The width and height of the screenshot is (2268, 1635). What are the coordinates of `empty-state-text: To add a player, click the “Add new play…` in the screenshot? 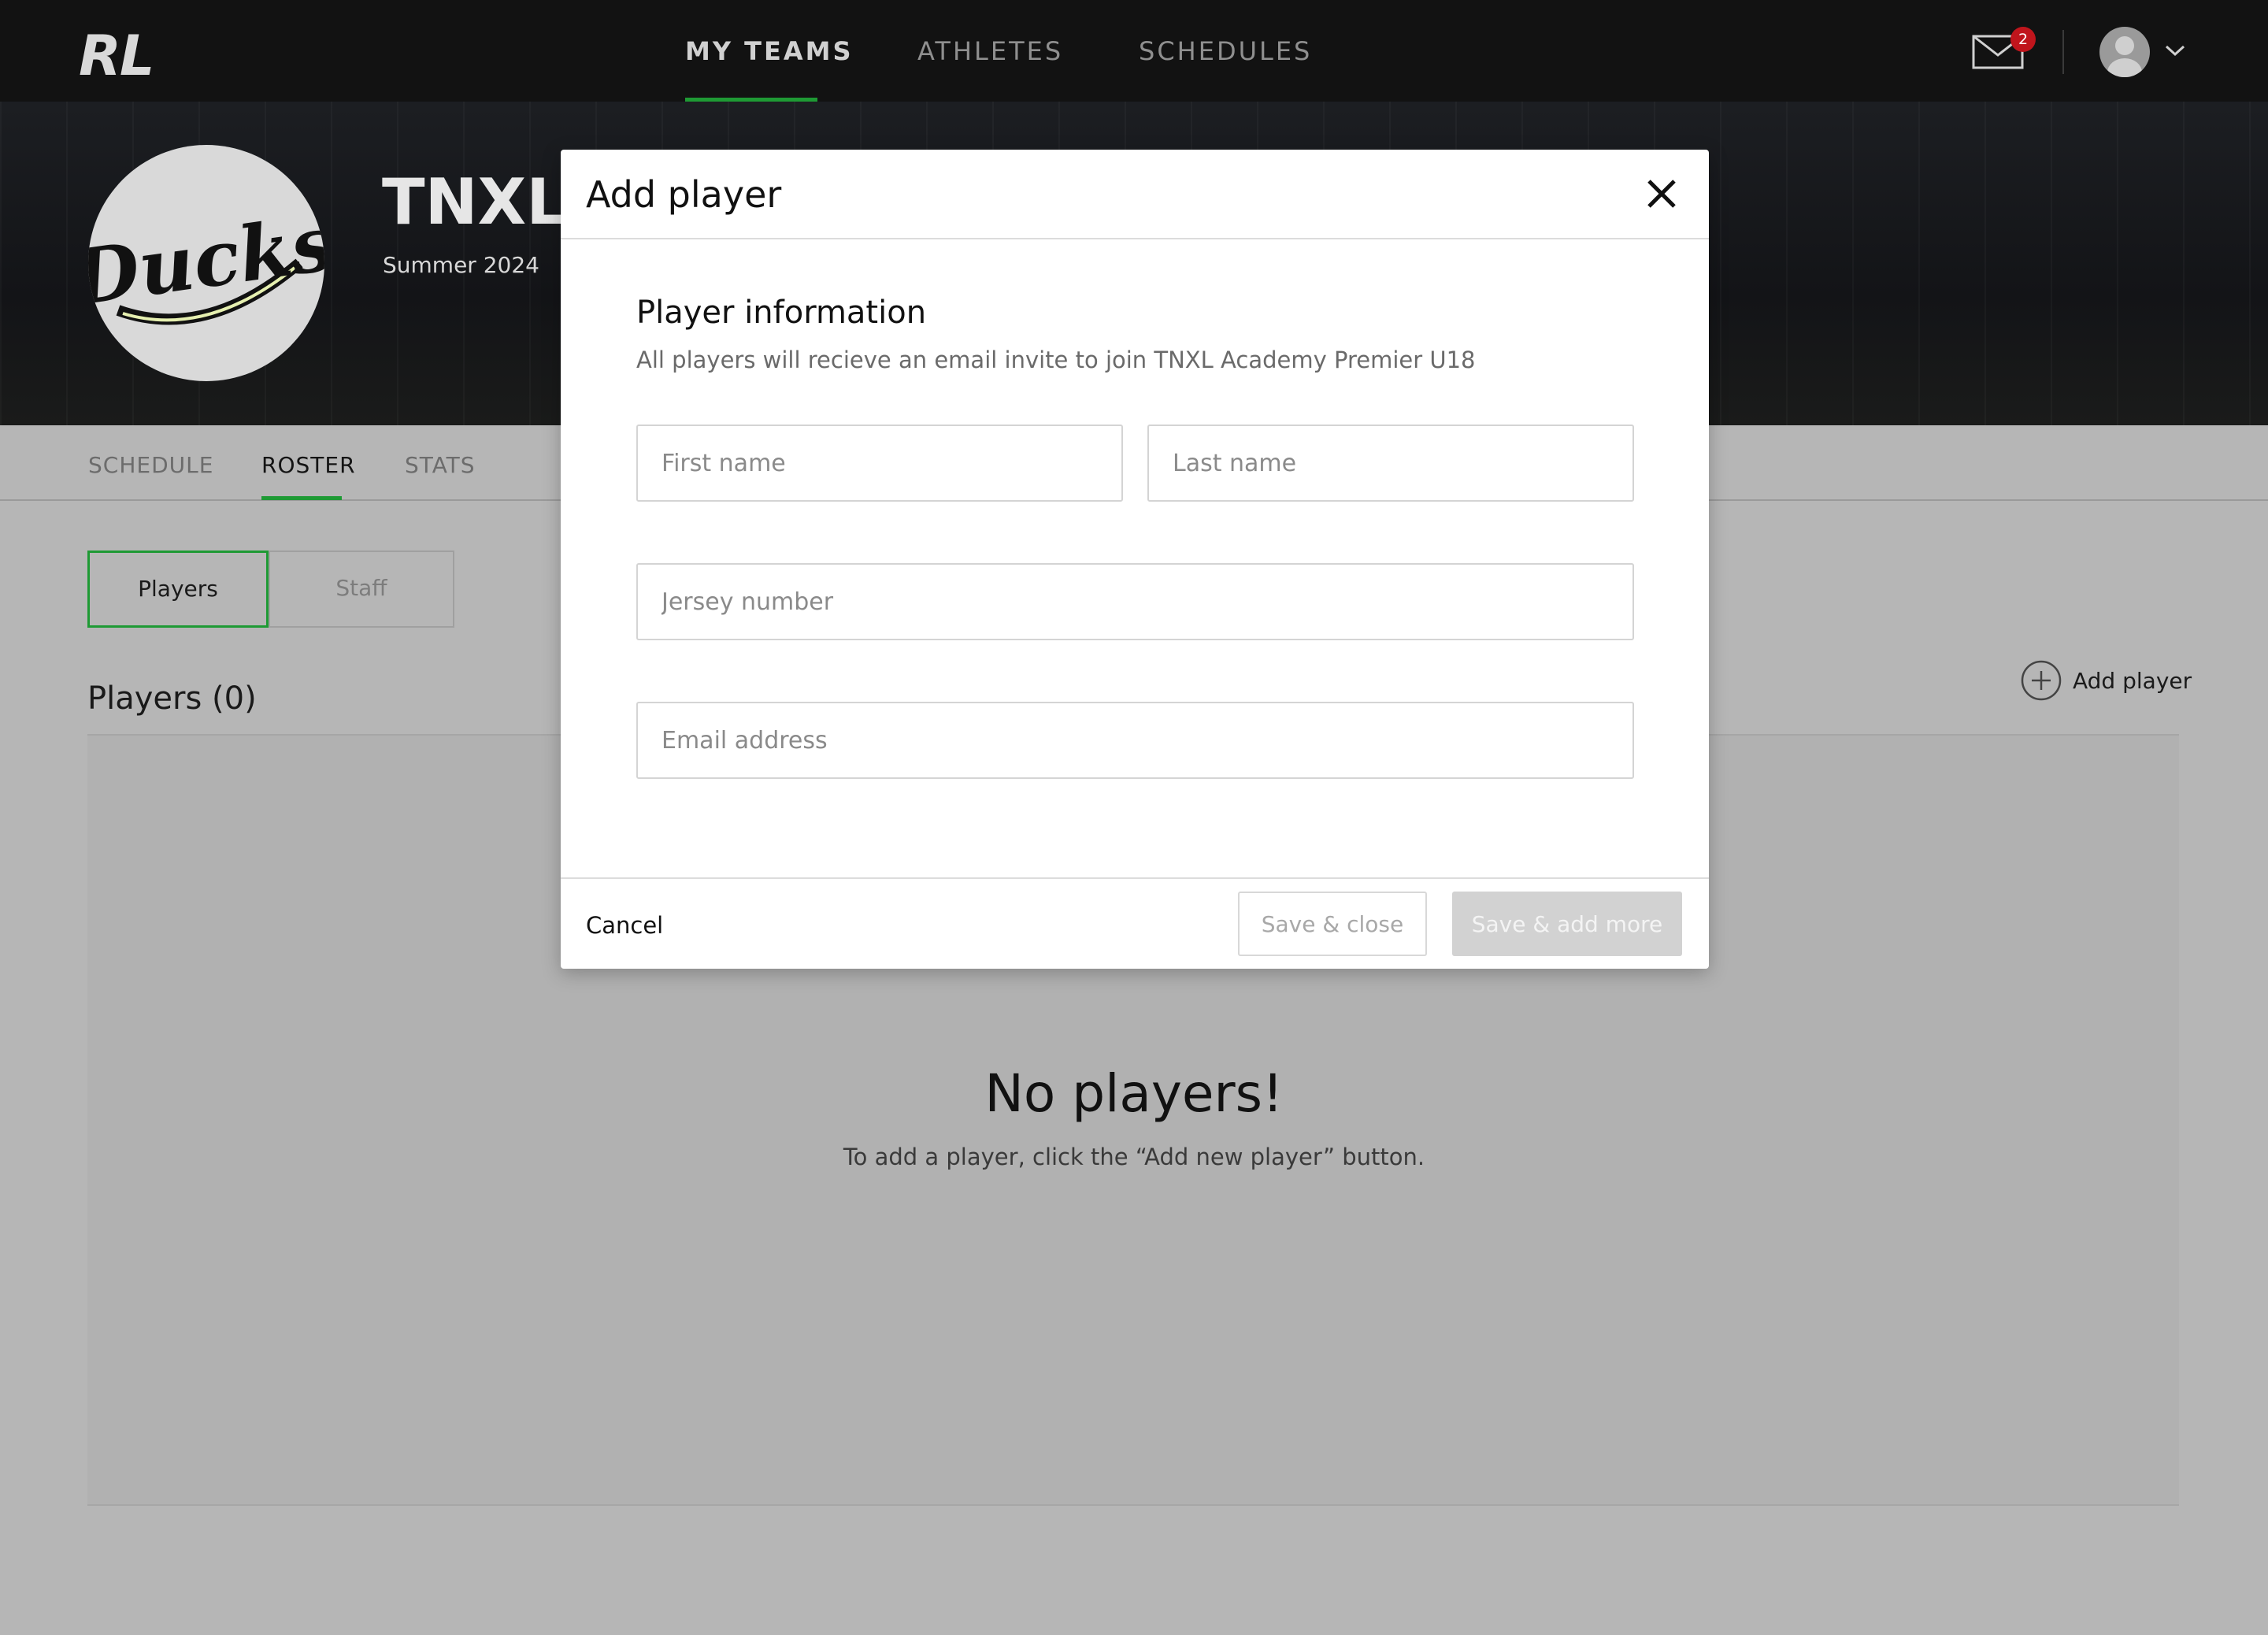 It's located at (1134, 1157).